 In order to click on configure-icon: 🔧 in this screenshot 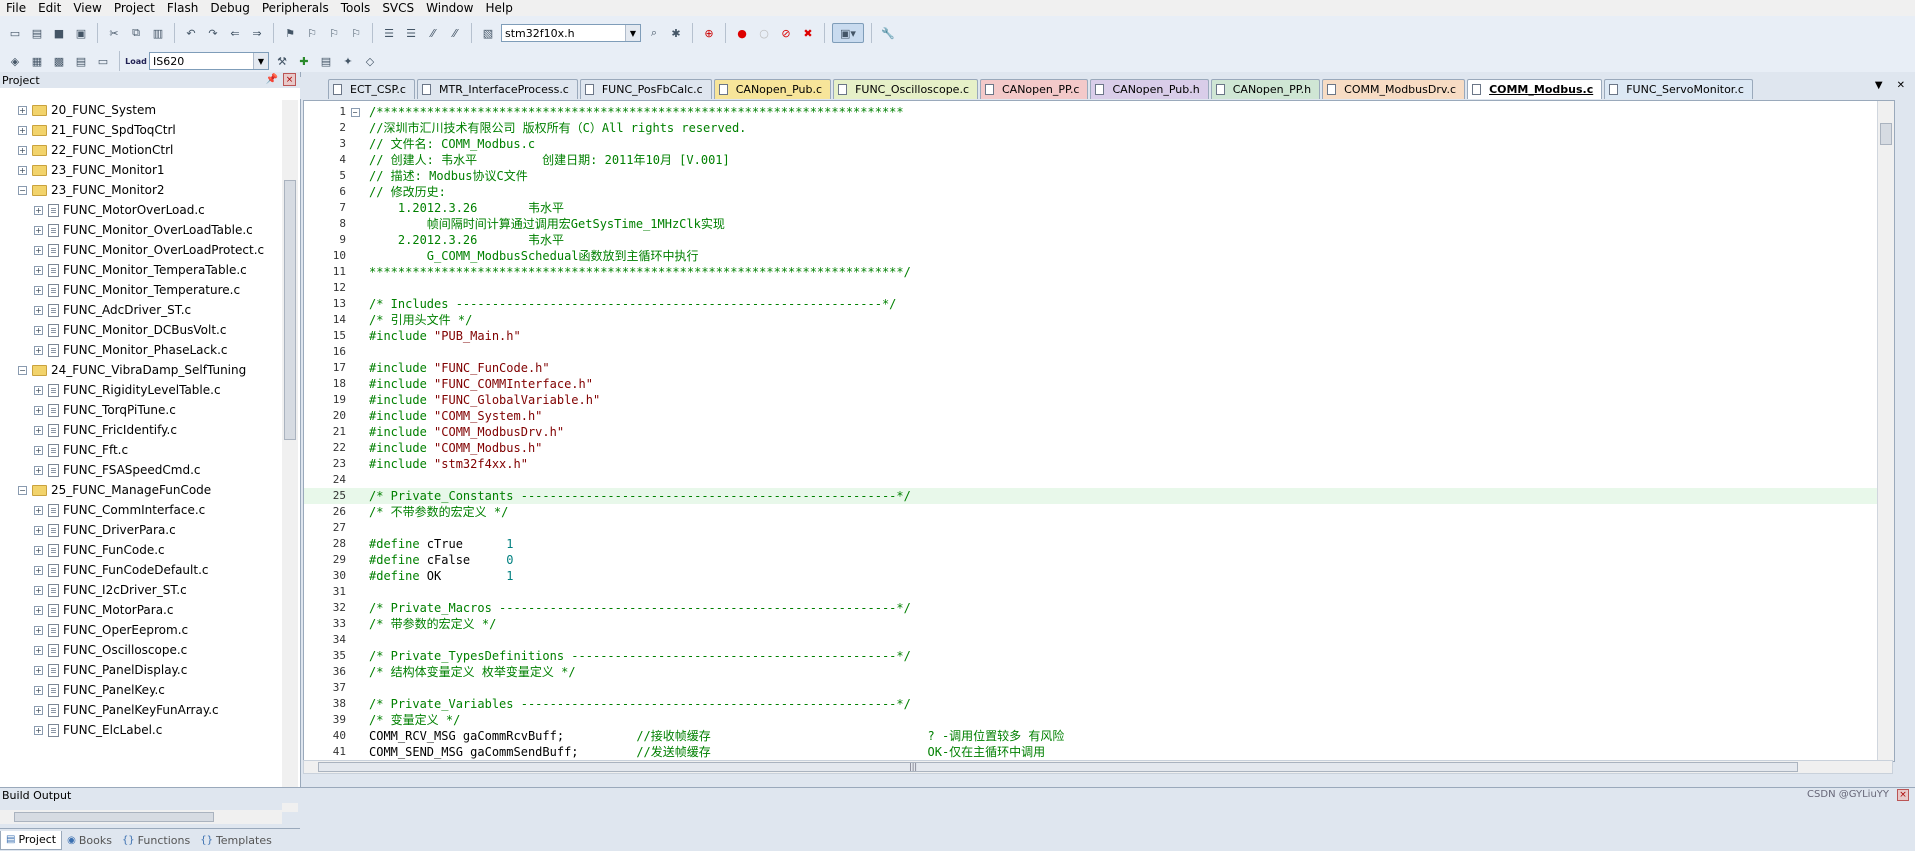, I will do `click(888, 33)`.